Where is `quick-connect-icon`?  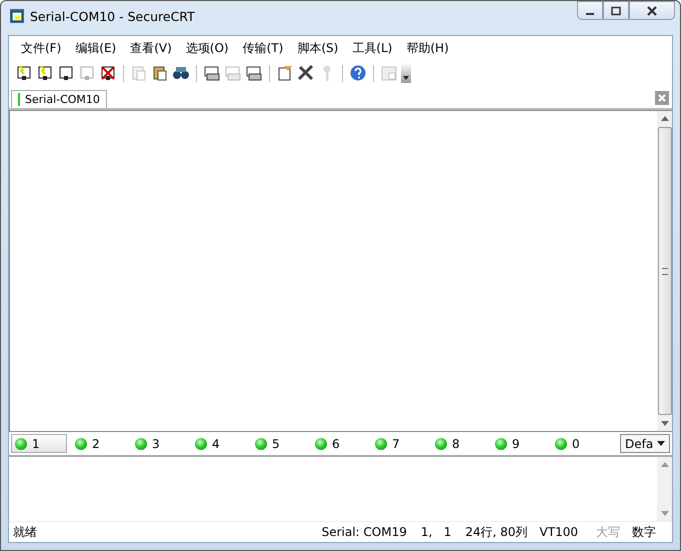 quick-connect-icon is located at coordinates (45, 73).